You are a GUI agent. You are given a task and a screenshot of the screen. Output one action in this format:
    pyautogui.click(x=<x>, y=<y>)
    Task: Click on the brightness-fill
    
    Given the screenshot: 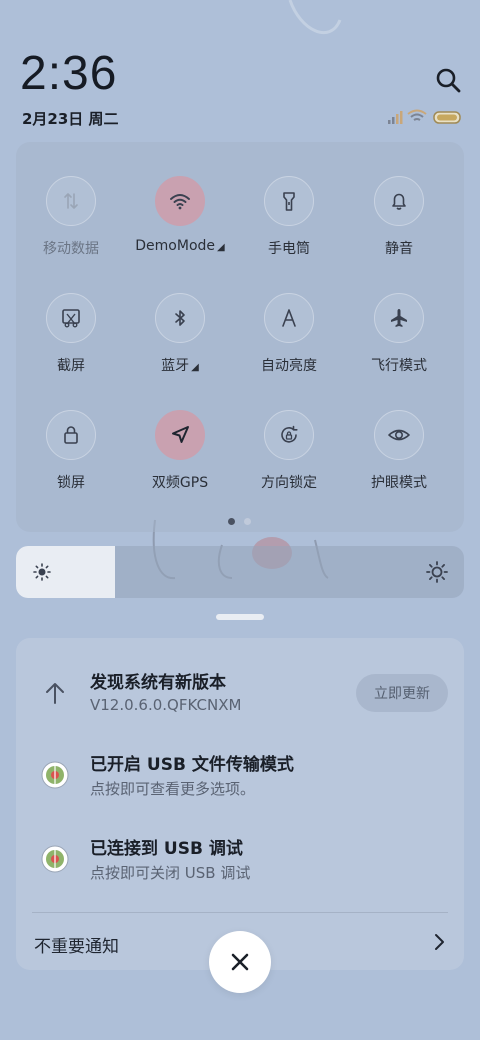 What is the action you would take?
    pyautogui.click(x=65, y=572)
    